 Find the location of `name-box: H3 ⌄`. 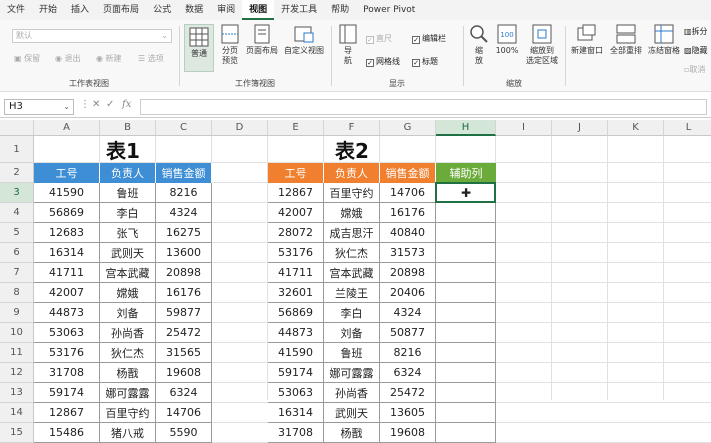

name-box: H3 ⌄ is located at coordinates (39, 107).